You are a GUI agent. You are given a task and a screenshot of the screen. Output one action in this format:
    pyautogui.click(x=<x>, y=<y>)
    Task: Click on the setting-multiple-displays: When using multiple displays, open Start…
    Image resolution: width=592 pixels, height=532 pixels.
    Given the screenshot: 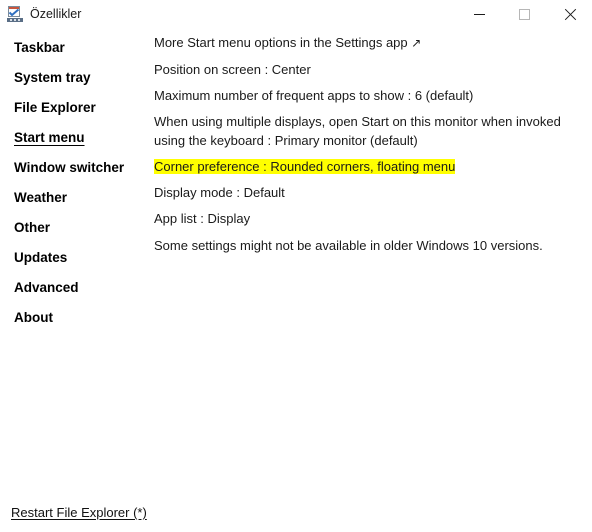 What is the action you would take?
    pyautogui.click(x=361, y=131)
    